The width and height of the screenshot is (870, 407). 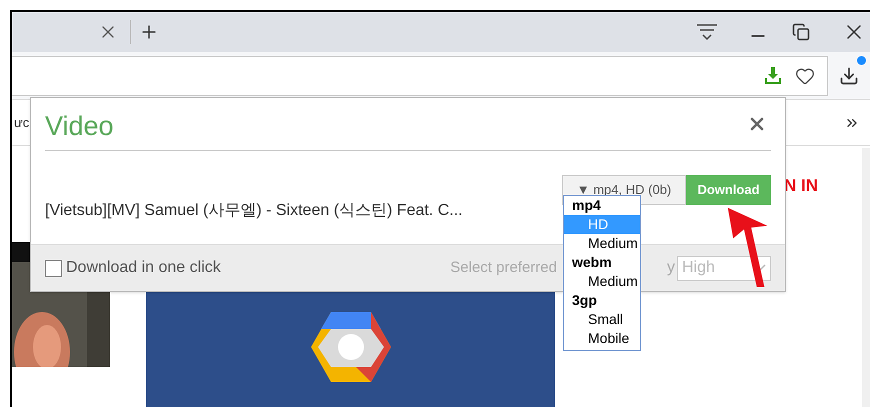 What do you see at coordinates (707, 32) in the screenshot?
I see `tab-list-icon` at bounding box center [707, 32].